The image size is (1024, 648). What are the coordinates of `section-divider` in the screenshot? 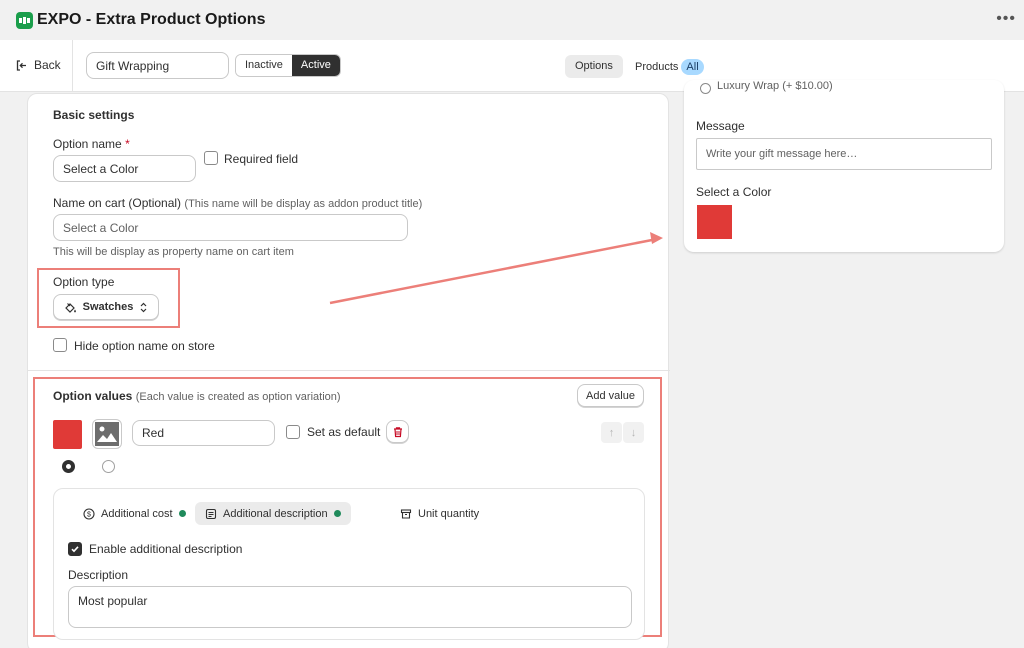 It's located at (349, 370).